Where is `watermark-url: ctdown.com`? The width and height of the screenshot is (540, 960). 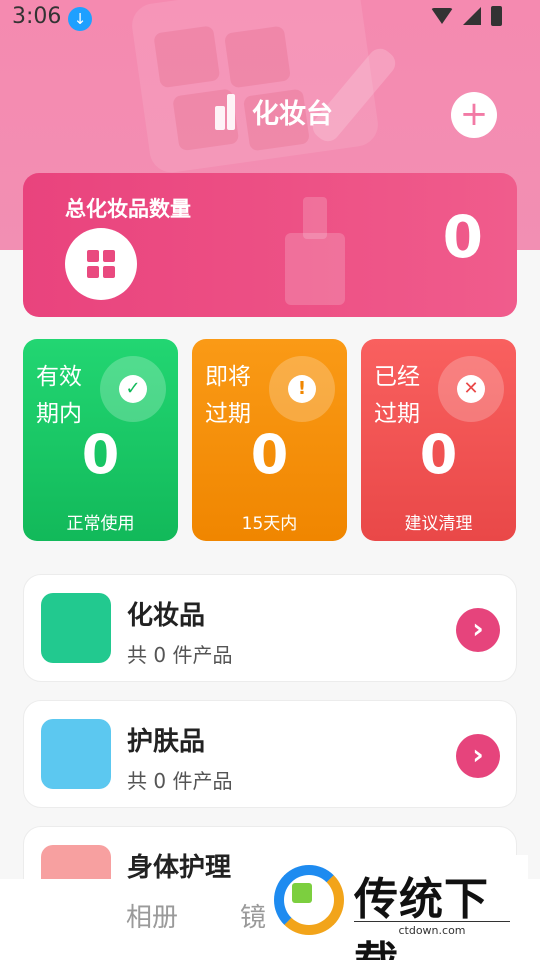
watermark-url: ctdown.com is located at coordinates (432, 929).